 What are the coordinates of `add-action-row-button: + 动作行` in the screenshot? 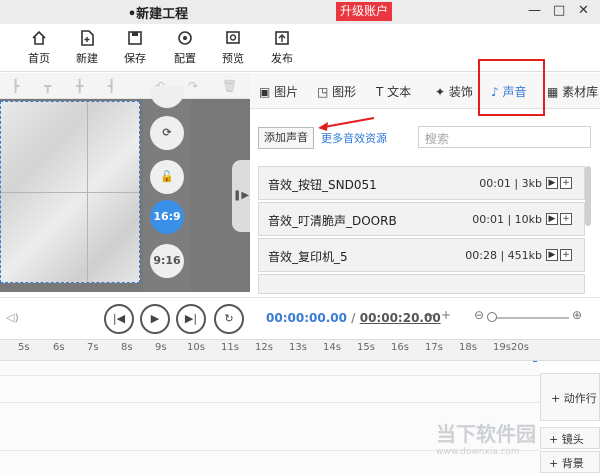 It's located at (570, 397).